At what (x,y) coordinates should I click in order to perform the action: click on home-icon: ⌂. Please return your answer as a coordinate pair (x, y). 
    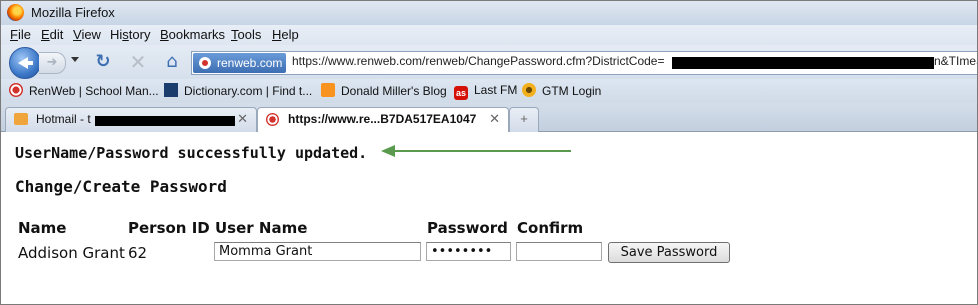
    Looking at the image, I should click on (172, 62).